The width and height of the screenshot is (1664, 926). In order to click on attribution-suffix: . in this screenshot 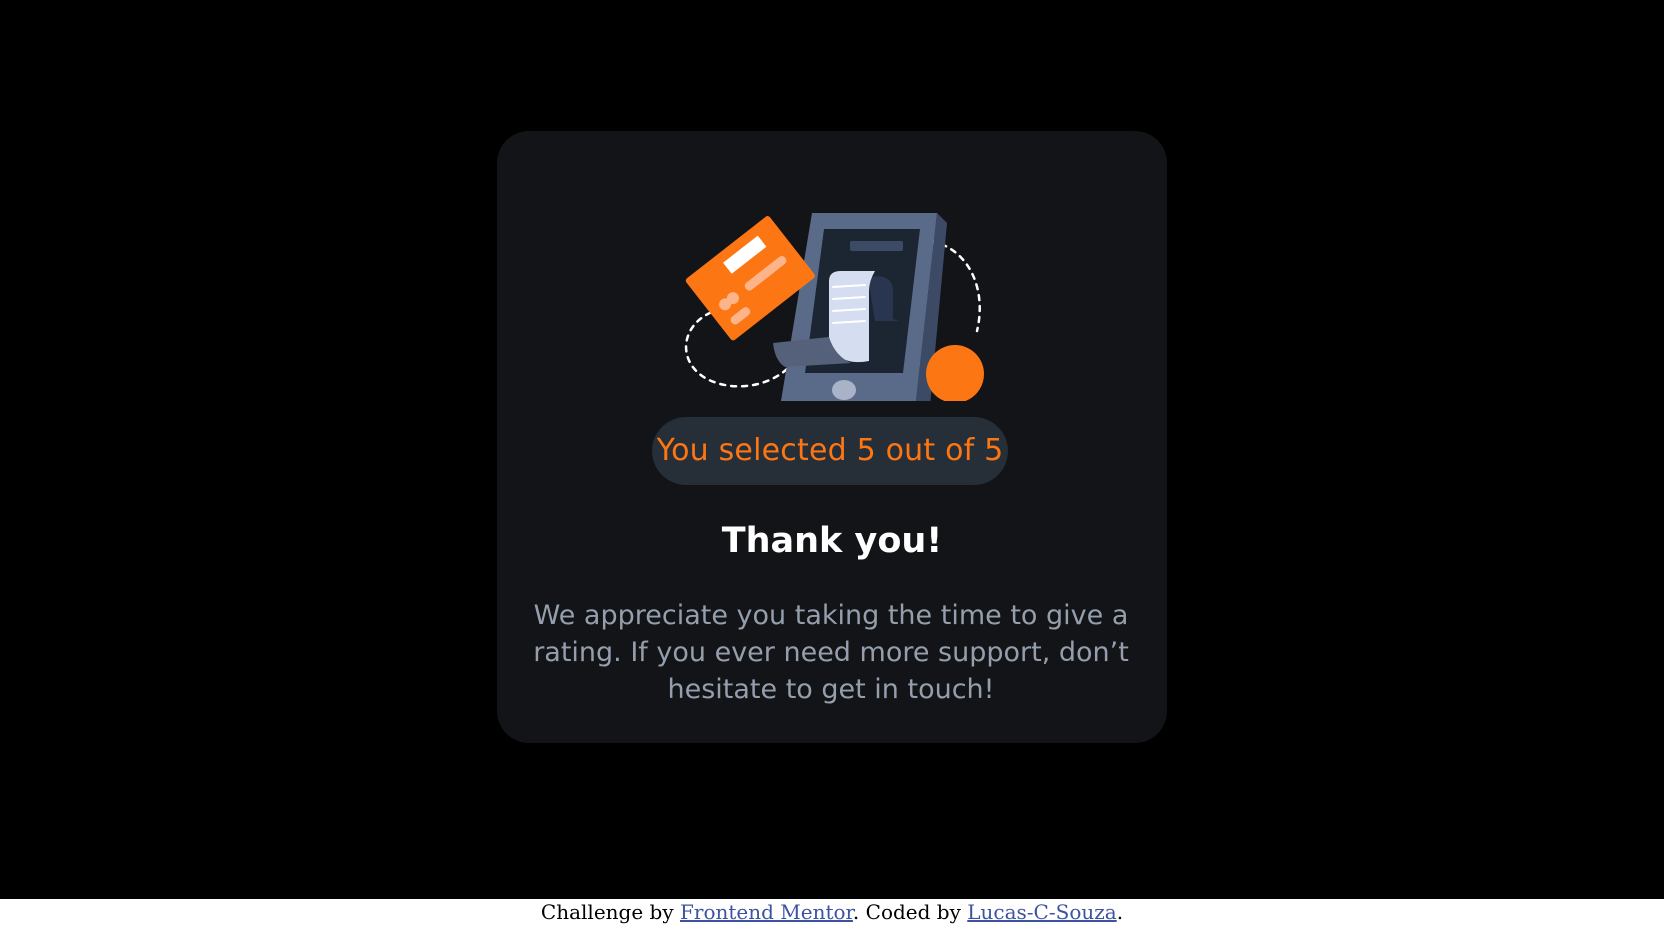, I will do `click(1120, 912)`.